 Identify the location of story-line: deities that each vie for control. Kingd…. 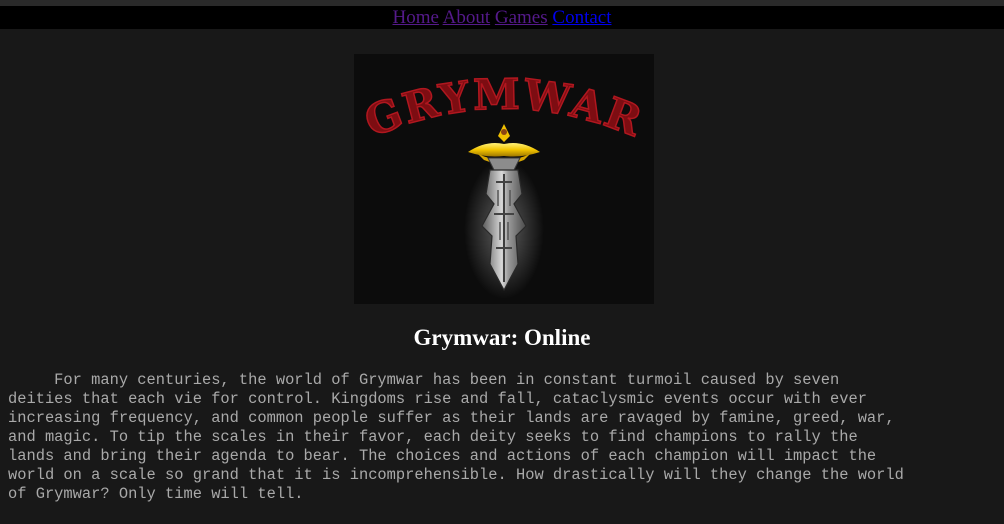
(437, 399).